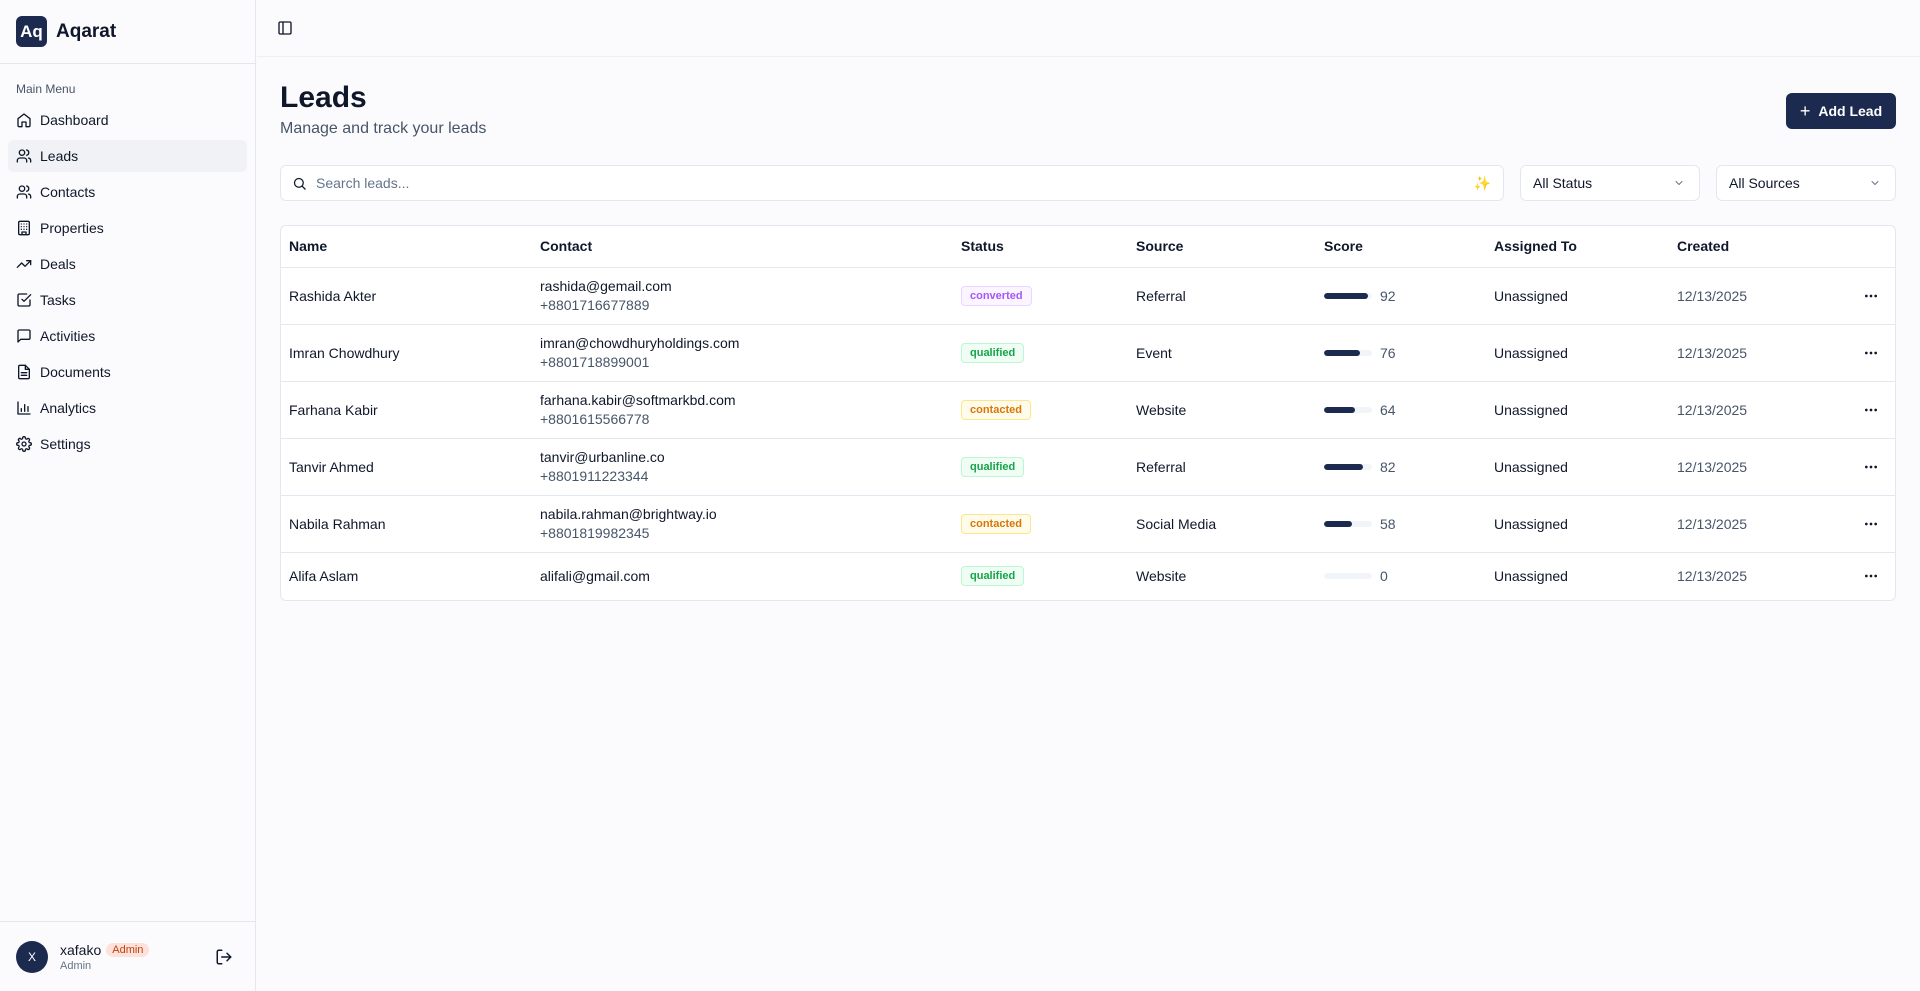  I want to click on sidebar-item-label: Activities, so click(68, 336).